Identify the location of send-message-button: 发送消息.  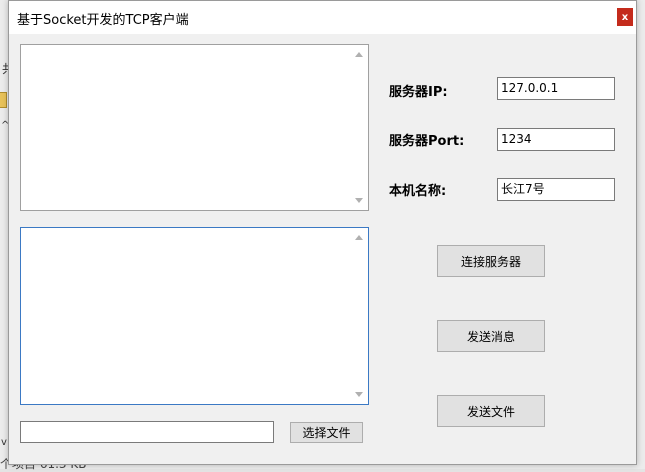
(491, 336).